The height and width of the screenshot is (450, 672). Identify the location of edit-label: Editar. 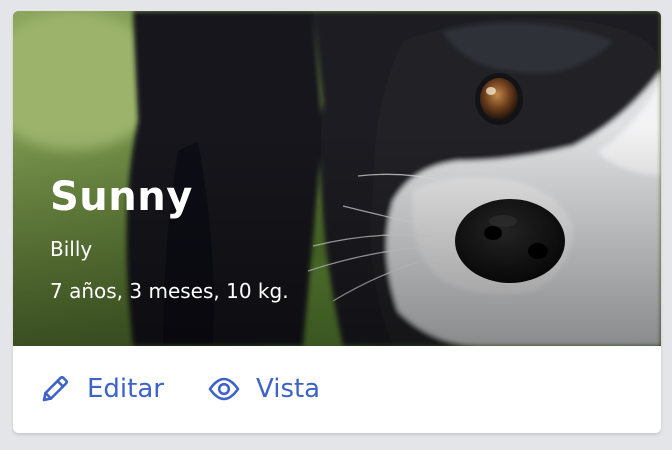
(125, 389).